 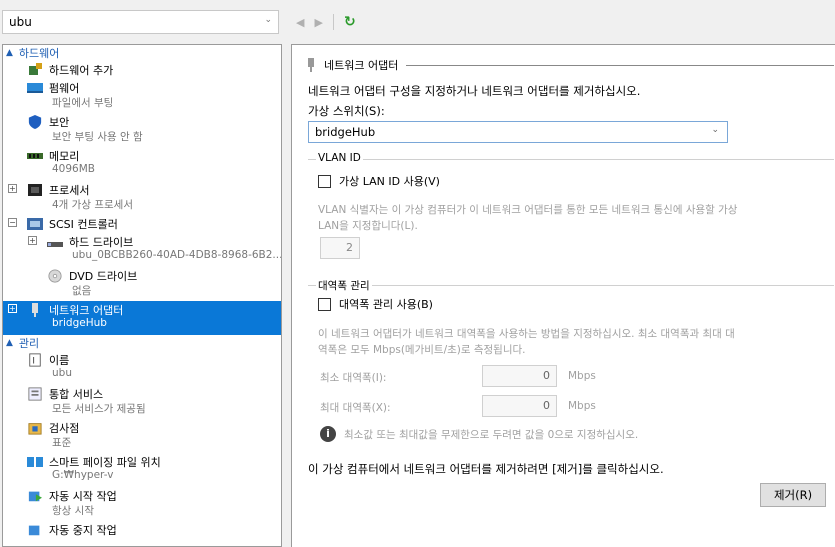 What do you see at coordinates (142, 224) in the screenshot?
I see `tree-item-scsi-controller: − SCSI 컨트롤러` at bounding box center [142, 224].